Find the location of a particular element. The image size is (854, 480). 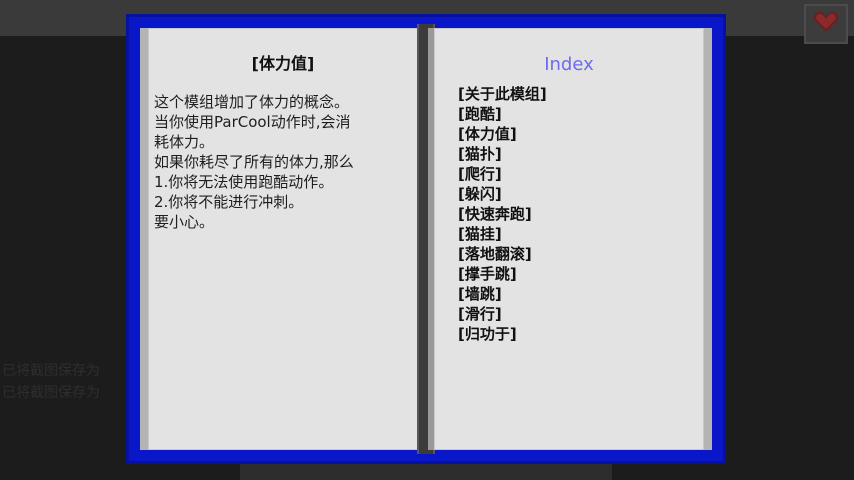

index-item-slide: [滑行] is located at coordinates (502, 314).